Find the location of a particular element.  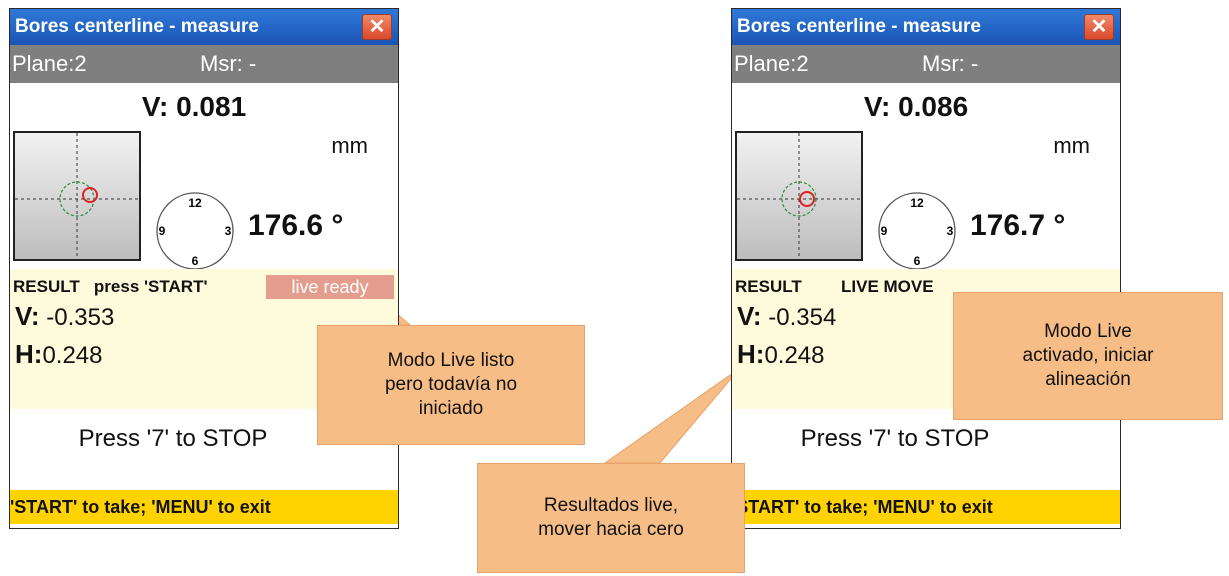

vertical-offset-top: V: 0.086 is located at coordinates (926, 107).